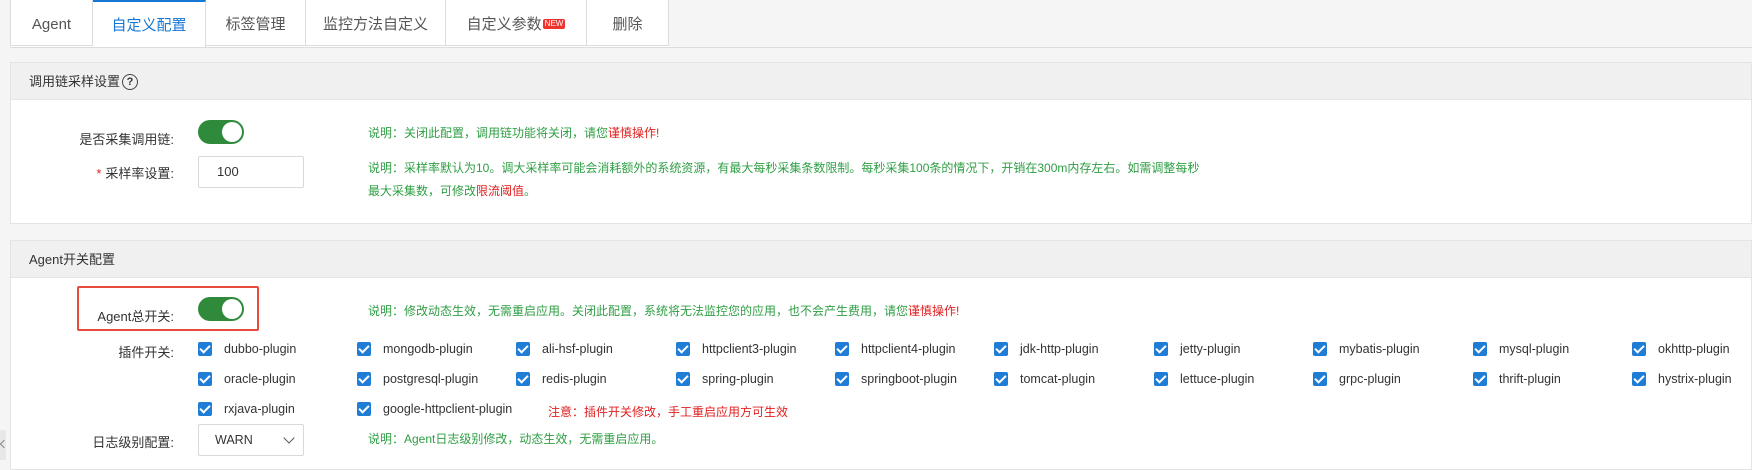 This screenshot has width=1752, height=470. What do you see at coordinates (1210, 349) in the screenshot?
I see `plugin-label: jetty-plugin` at bounding box center [1210, 349].